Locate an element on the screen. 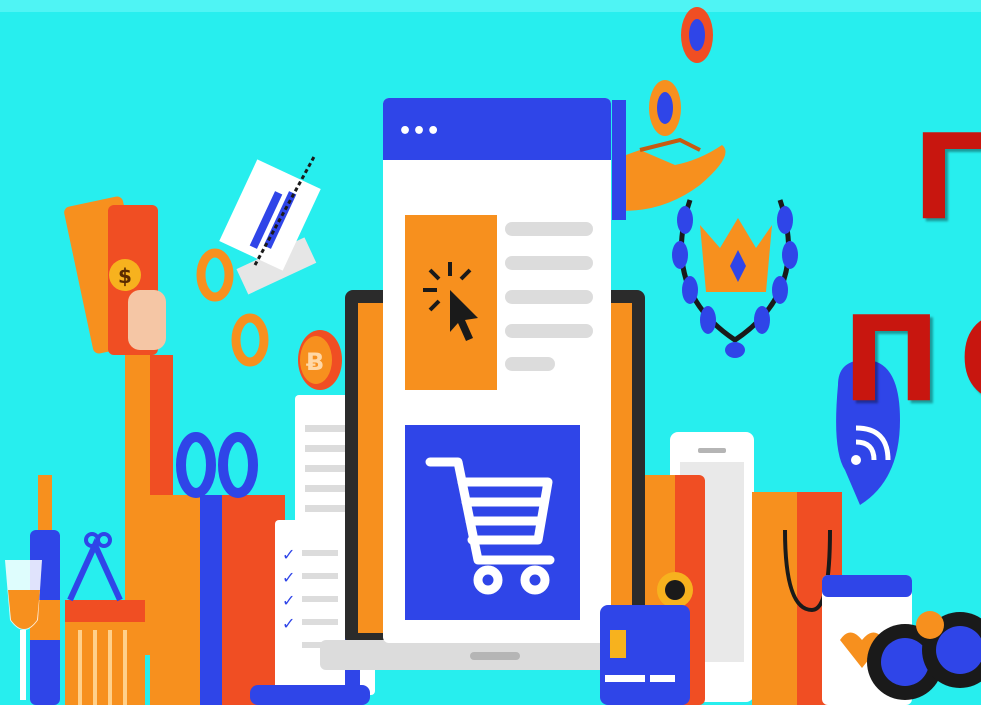 Image resolution: width=981 pixels, height=705 pixels. hand-coins-icon is located at coordinates (669, 113).